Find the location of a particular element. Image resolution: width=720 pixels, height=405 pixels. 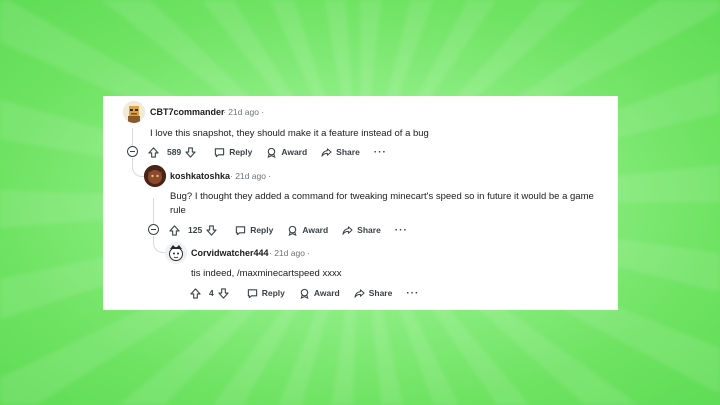

username: Corvidwatcher444 is located at coordinates (230, 253).